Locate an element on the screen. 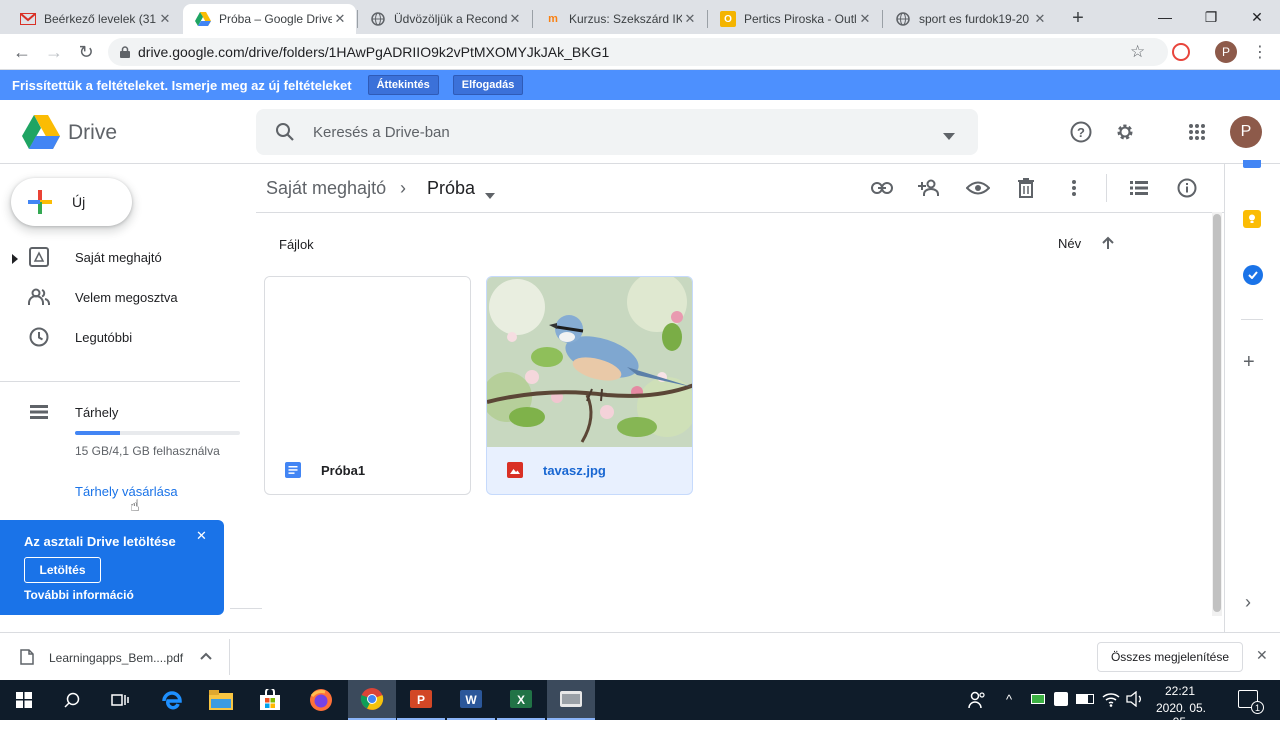  main-scrollbar-track is located at coordinates (1217, 414).